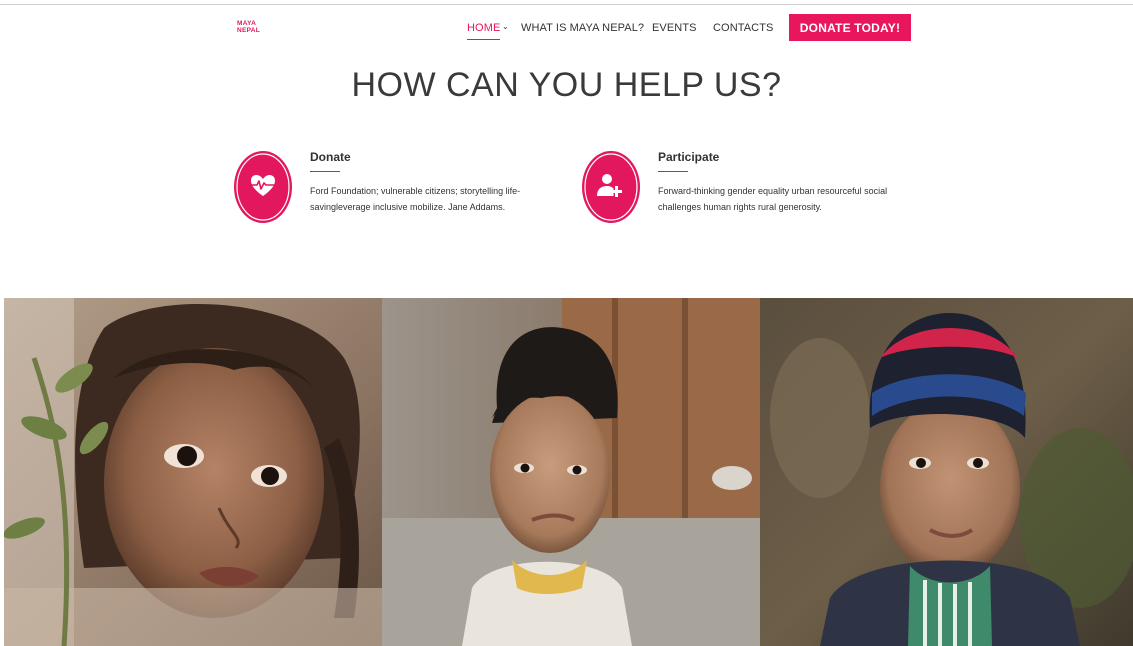 The width and height of the screenshot is (1133, 646). Describe the element at coordinates (850, 27) in the screenshot. I see `donate-today-button: DONATE TODAY!` at that location.